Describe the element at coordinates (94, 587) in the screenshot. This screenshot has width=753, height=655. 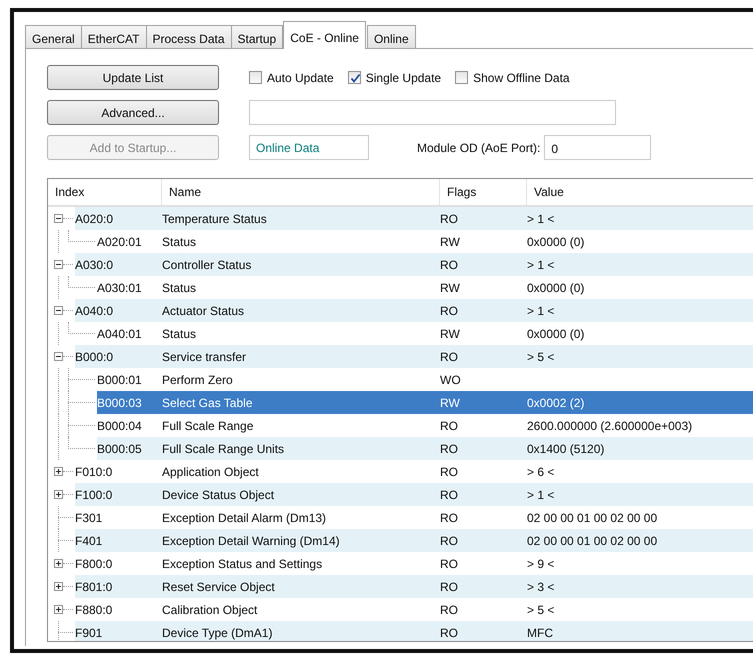
I see `index-cell-text: F801:0` at that location.